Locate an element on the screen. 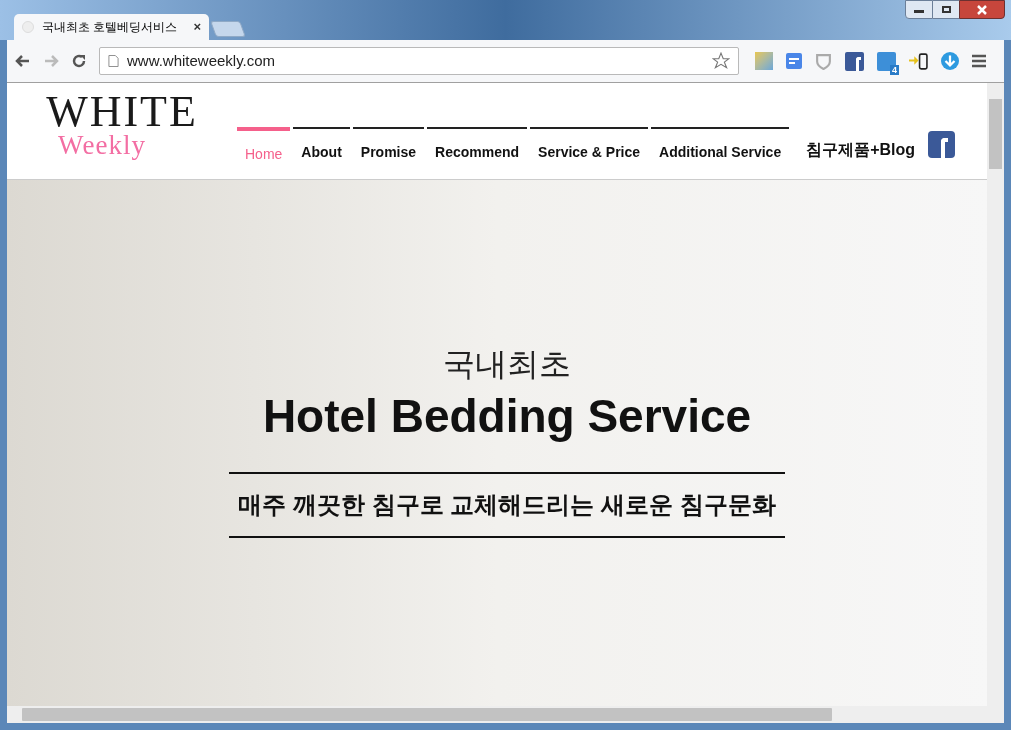  download-icon is located at coordinates (950, 61).